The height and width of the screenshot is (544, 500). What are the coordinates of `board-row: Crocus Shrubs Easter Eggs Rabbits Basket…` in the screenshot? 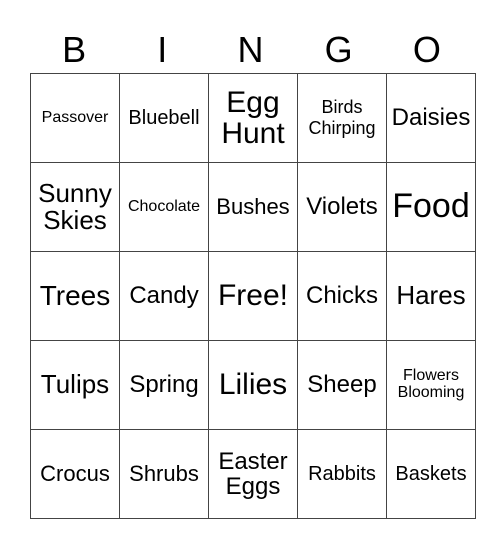 It's located at (253, 474).